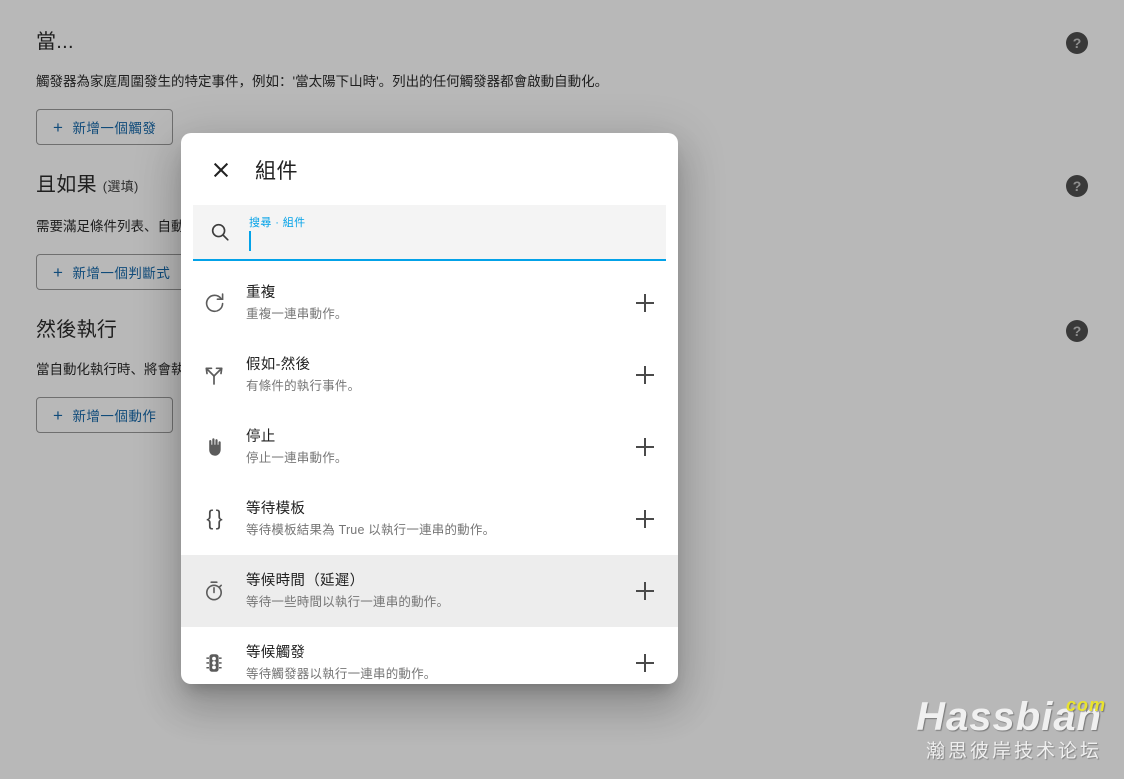 The image size is (1124, 779). I want to click on add-condition-button: + 新增一個判斷式, so click(112, 272).